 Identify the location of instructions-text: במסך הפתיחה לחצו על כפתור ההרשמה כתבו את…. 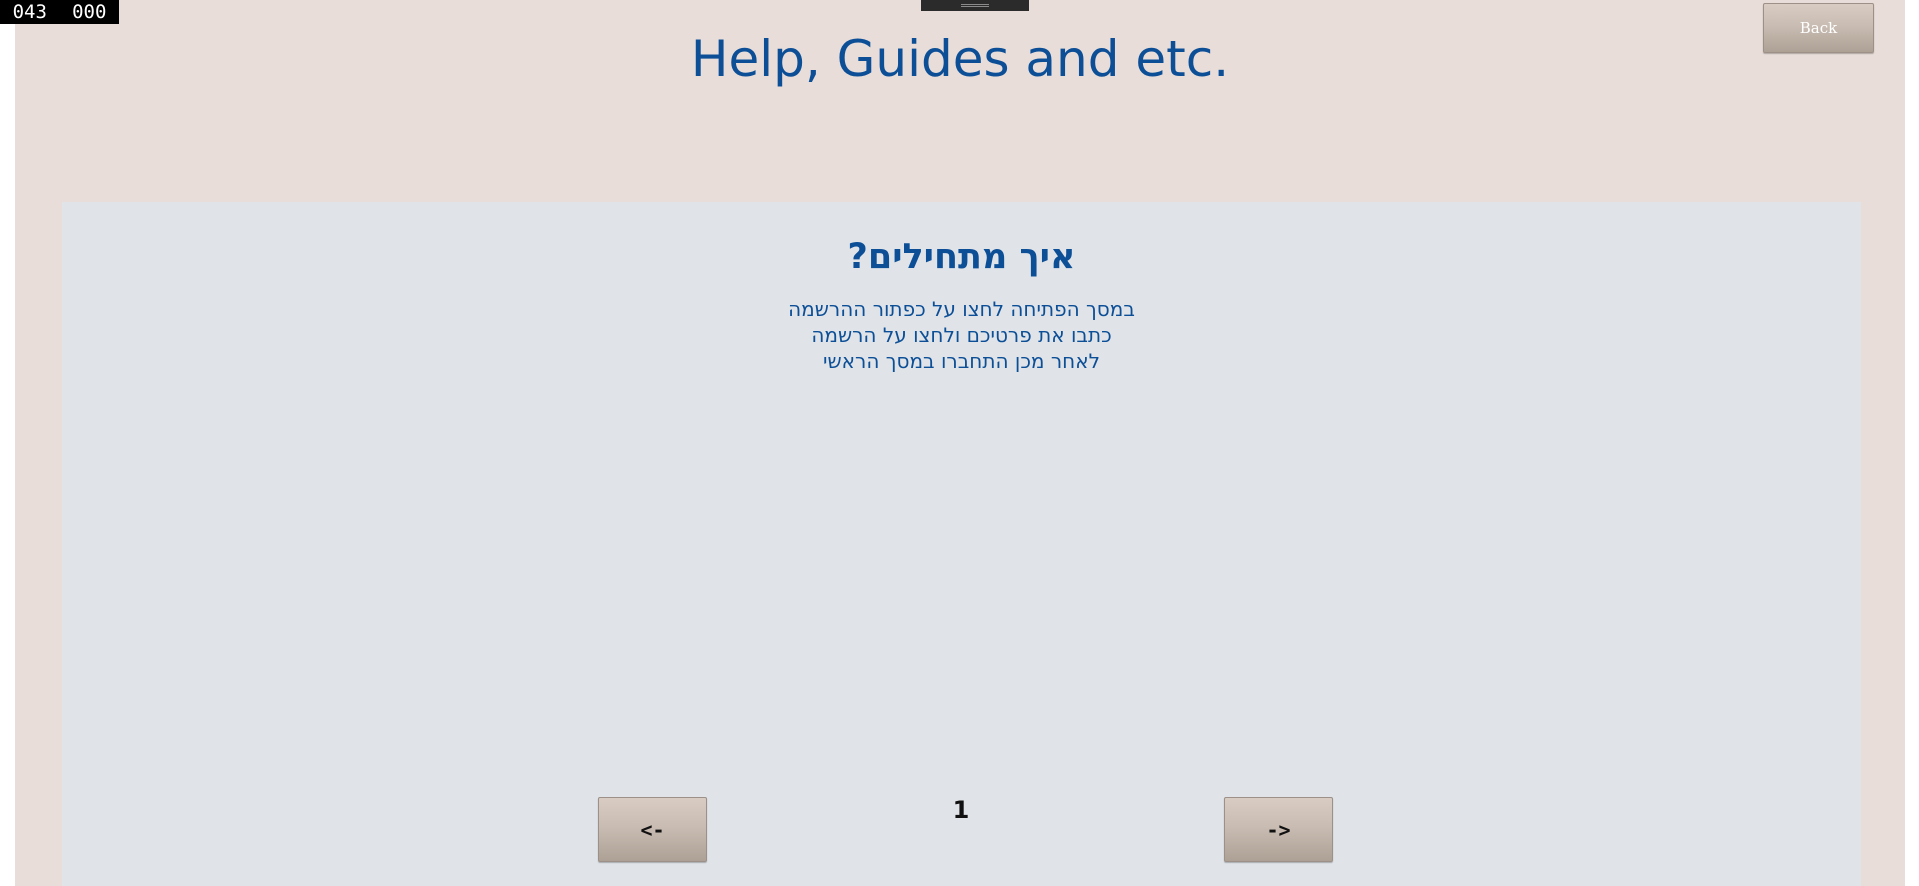
(961, 335).